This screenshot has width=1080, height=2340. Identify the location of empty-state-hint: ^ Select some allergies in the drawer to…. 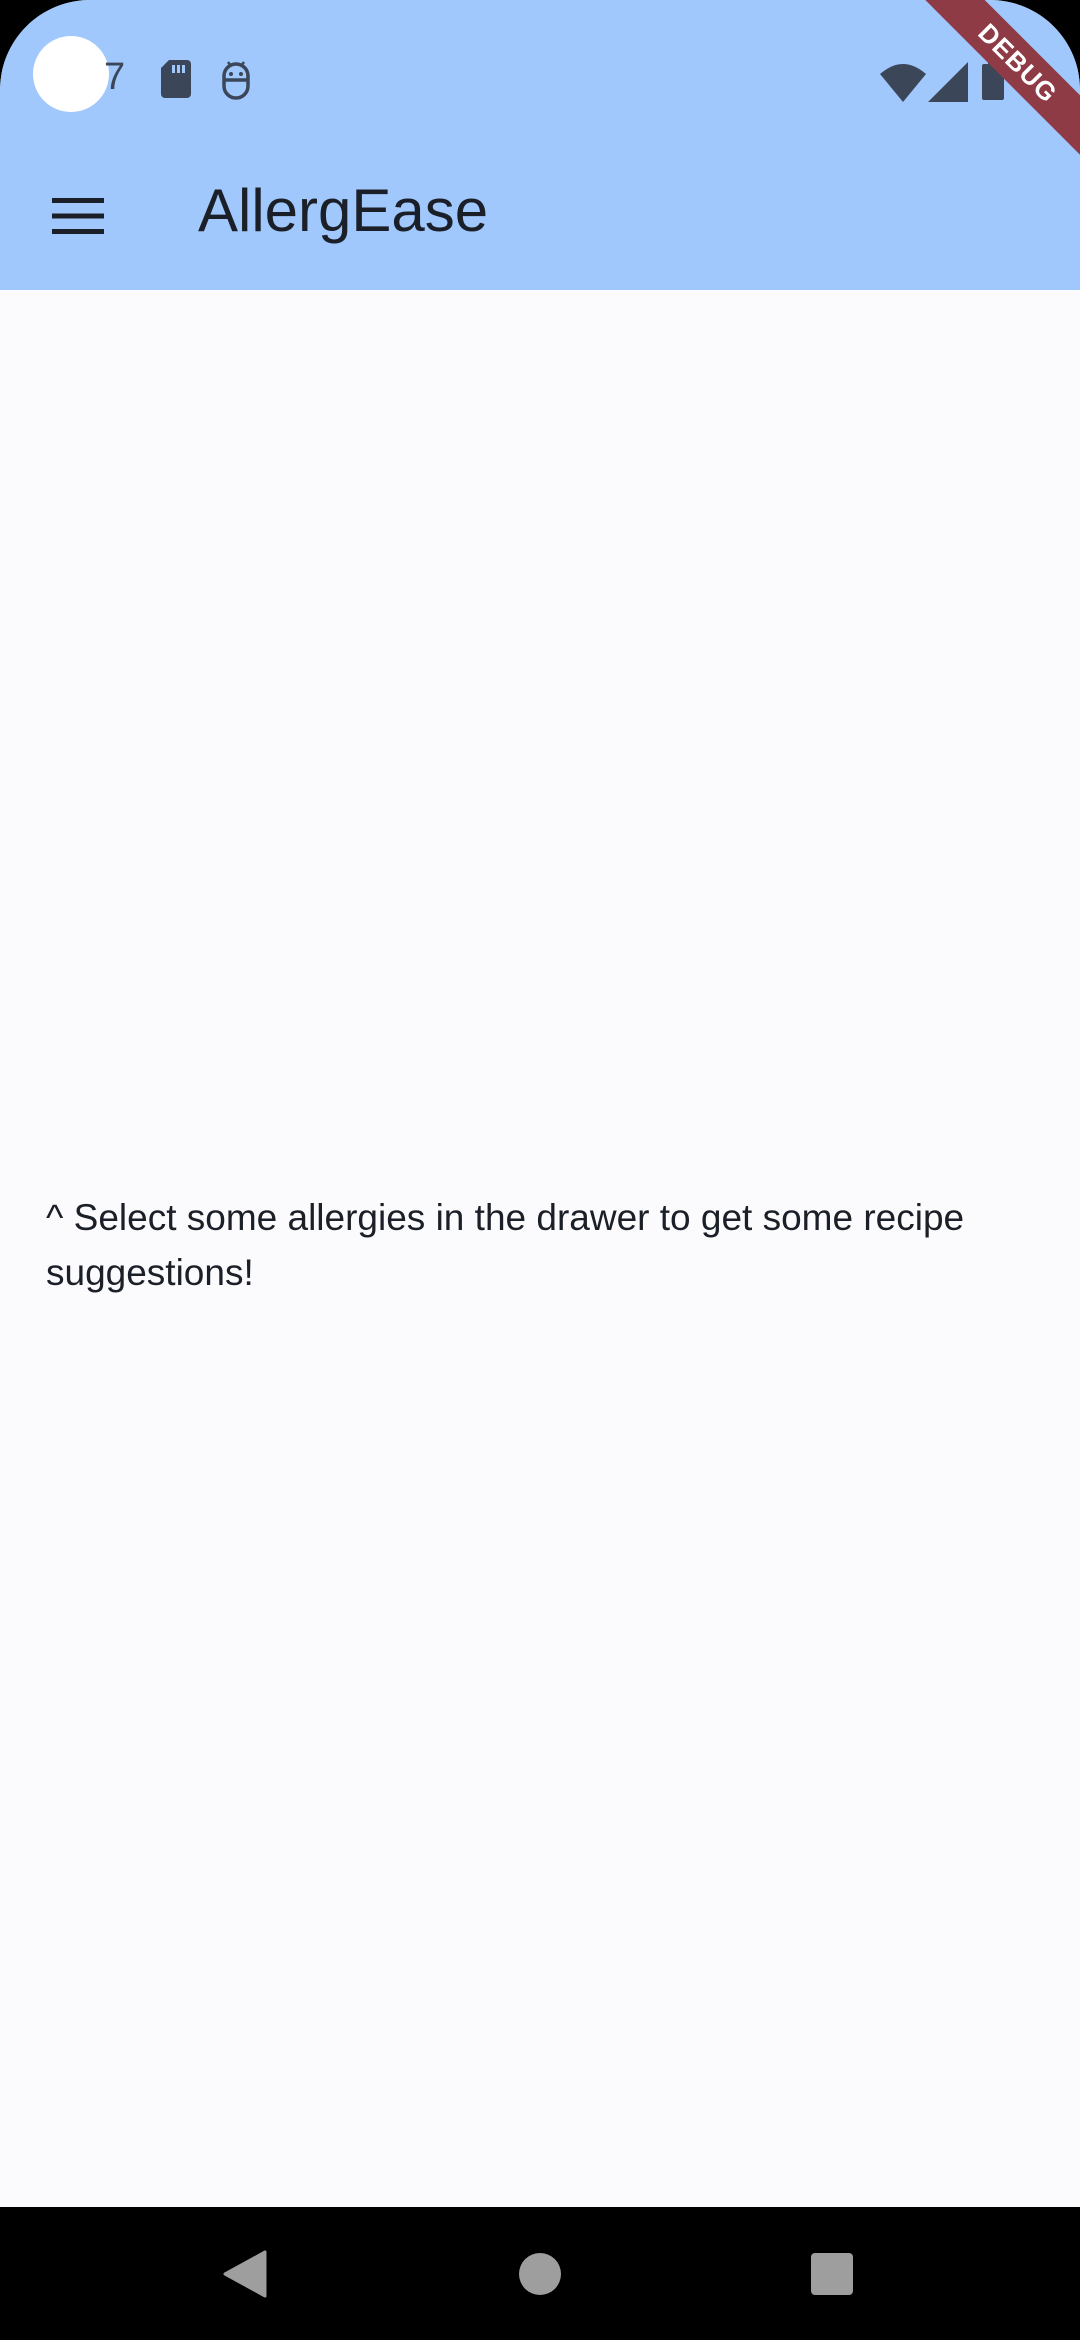
(505, 1245).